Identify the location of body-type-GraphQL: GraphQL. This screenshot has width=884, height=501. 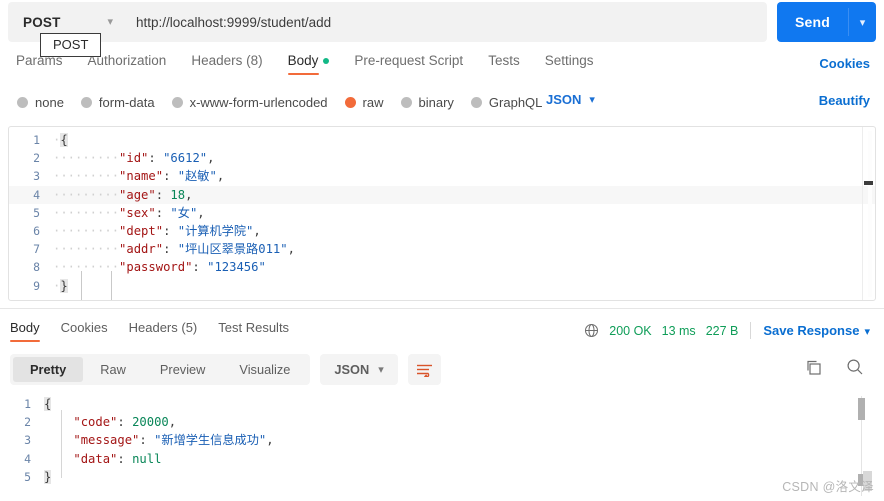
(506, 102).